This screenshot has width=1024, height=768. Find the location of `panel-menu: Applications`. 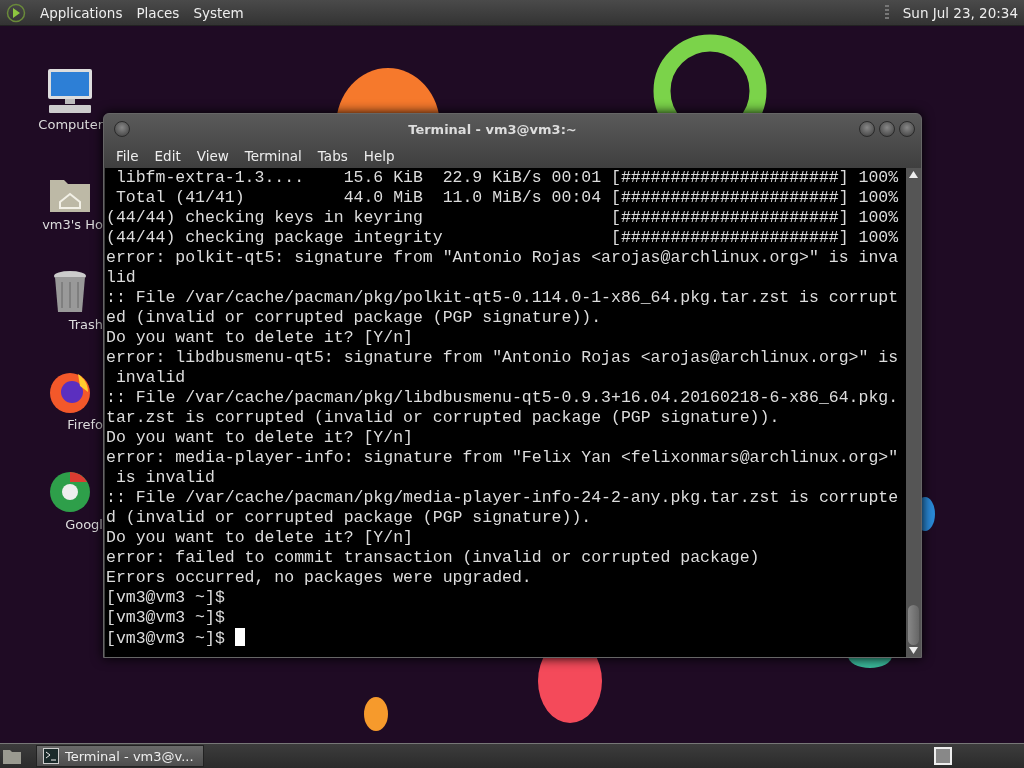

panel-menu: Applications is located at coordinates (81, 12).